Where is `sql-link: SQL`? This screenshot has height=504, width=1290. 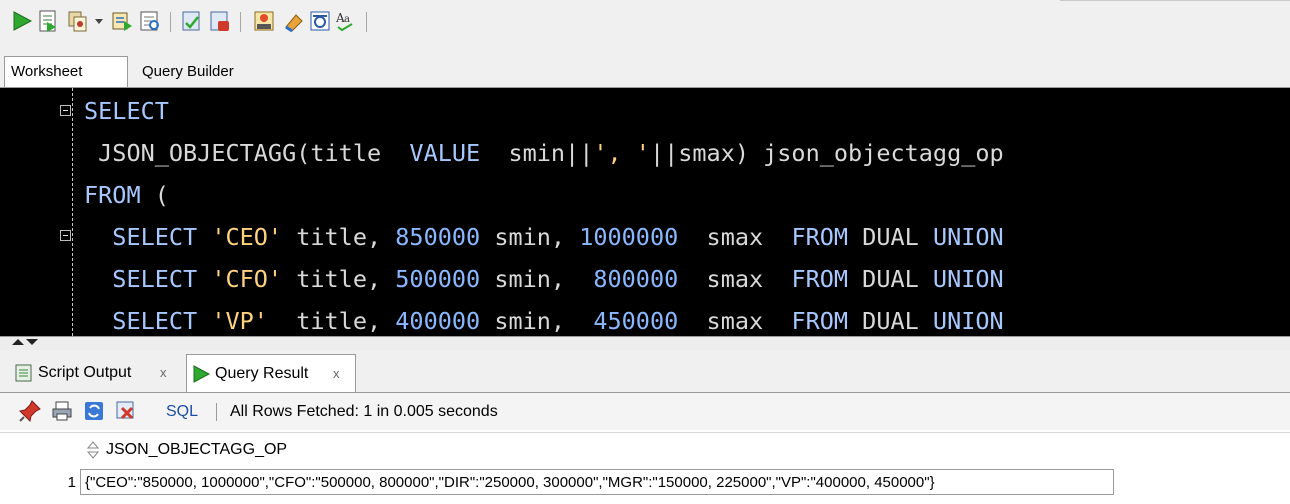
sql-link: SQL is located at coordinates (182, 411).